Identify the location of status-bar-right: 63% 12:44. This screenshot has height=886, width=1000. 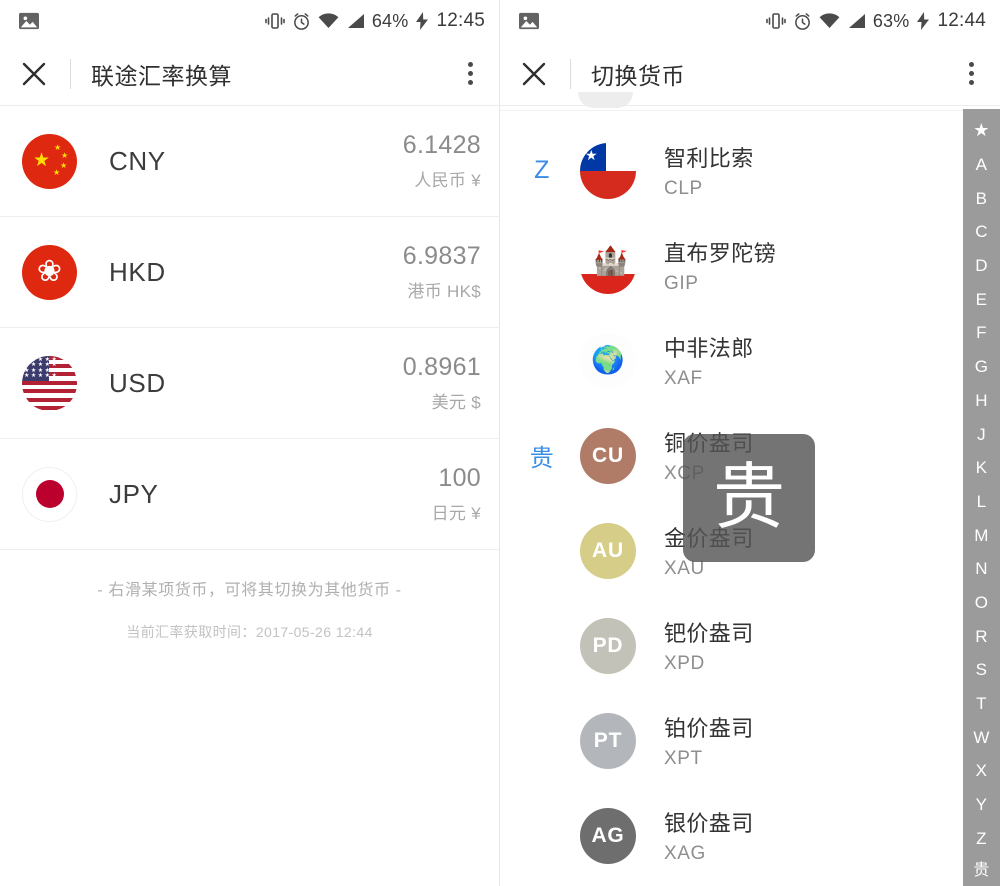
(750, 21).